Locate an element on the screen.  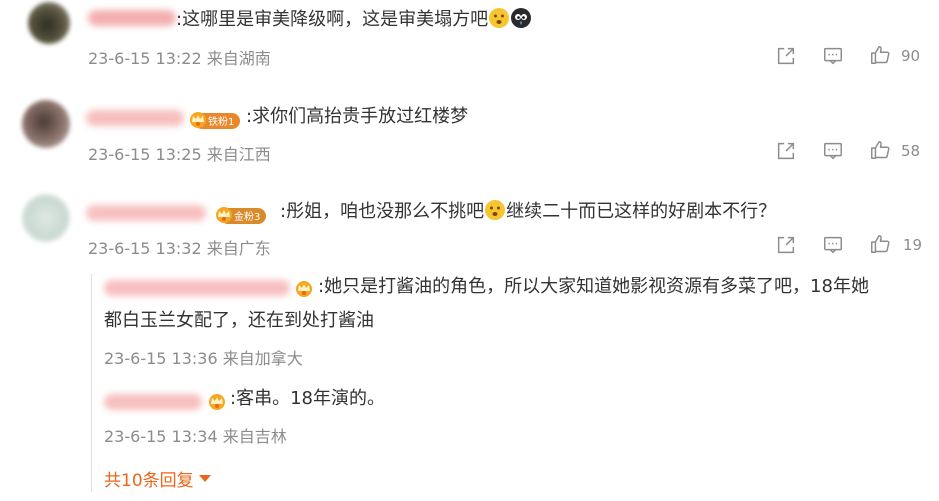
fan-badge: 铁粉1 is located at coordinates (217, 119).